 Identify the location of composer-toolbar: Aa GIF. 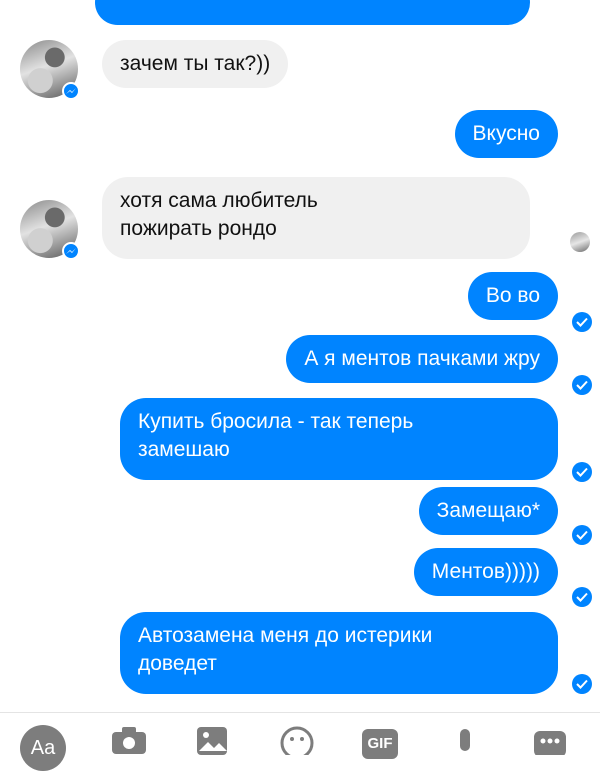
(300, 741).